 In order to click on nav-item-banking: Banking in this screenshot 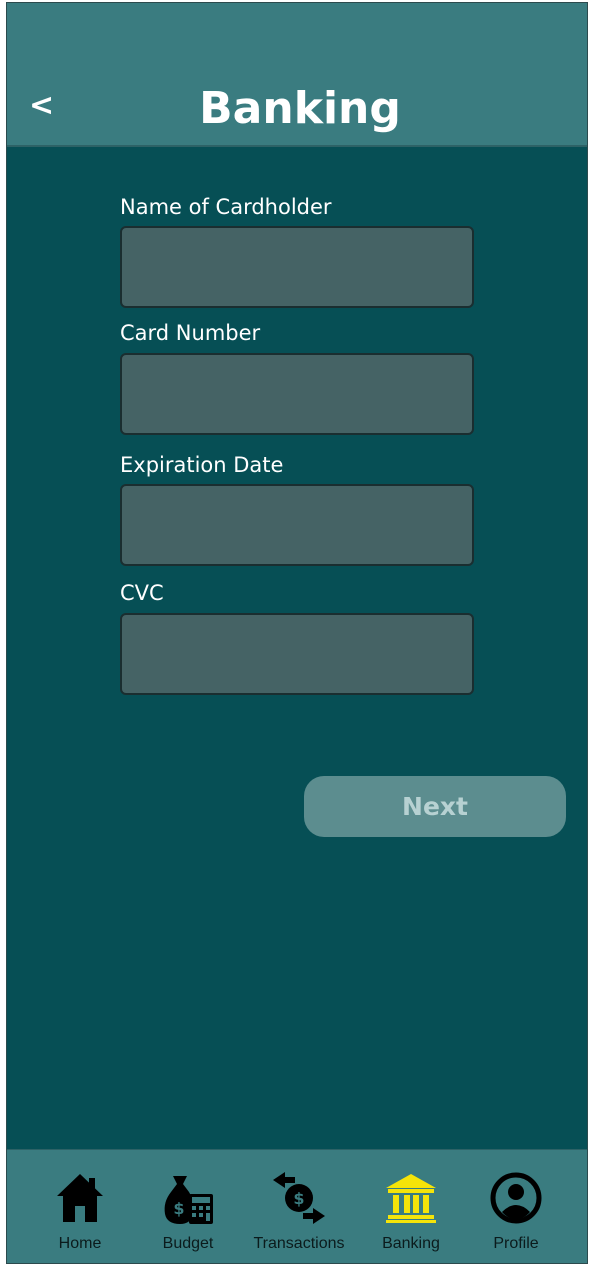, I will do `click(411, 1206)`.